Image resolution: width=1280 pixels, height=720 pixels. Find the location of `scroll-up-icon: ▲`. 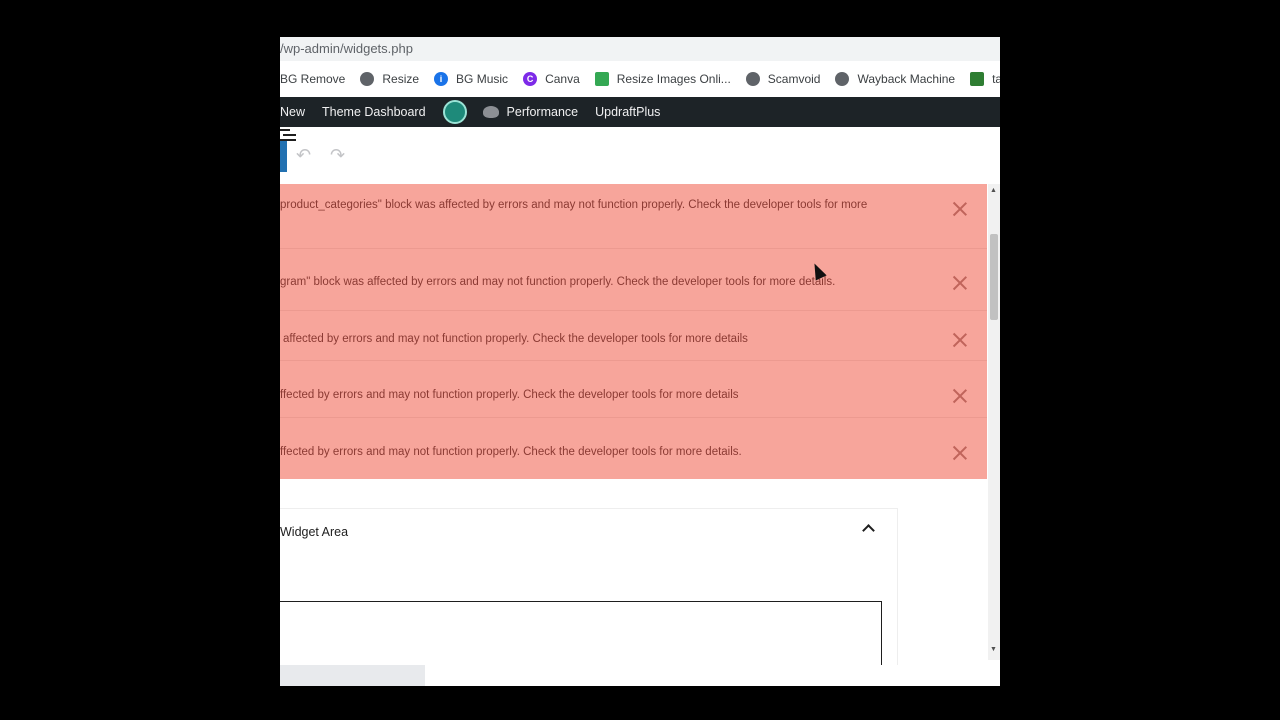

scroll-up-icon: ▲ is located at coordinates (993, 190).